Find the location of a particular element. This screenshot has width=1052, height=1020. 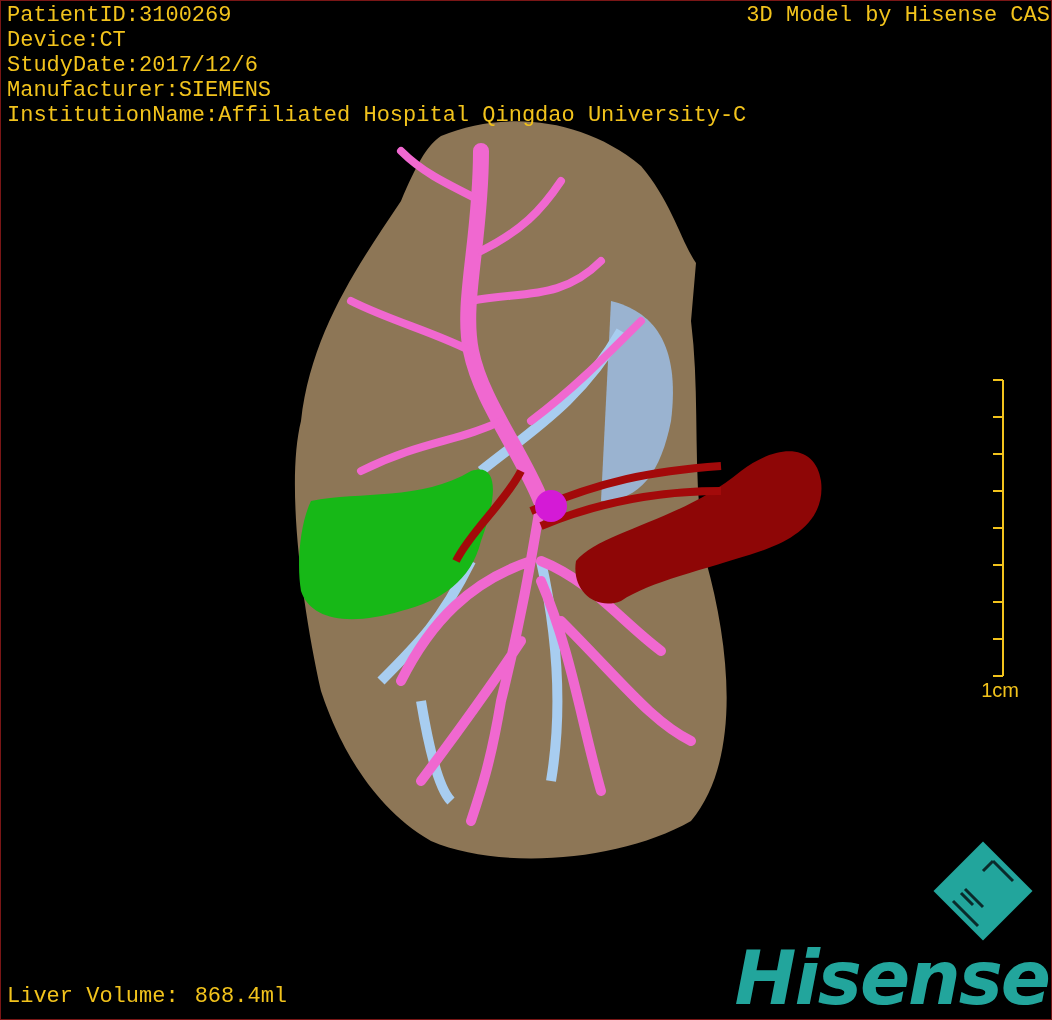

patient-info-text: InstitutionName:Affiliated Hospital Qingdao University-C is located at coordinates (377, 115).